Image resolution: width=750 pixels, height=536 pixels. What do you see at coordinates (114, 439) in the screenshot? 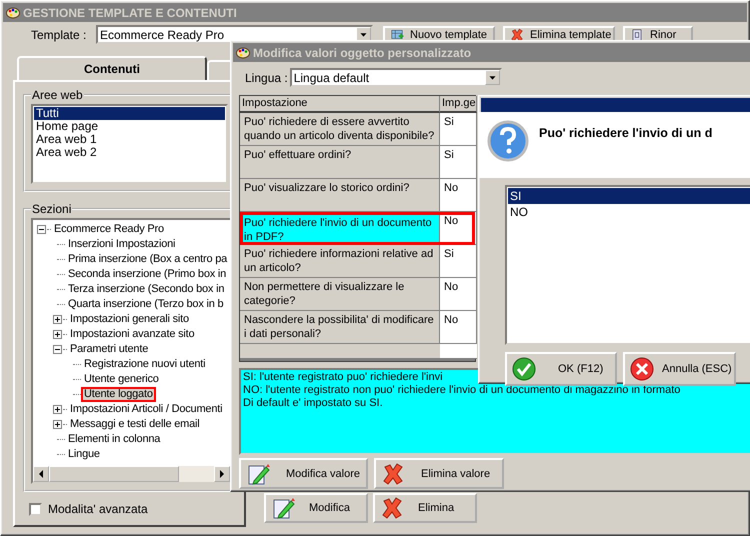
I see `tree-item: Elementi in colonna` at bounding box center [114, 439].